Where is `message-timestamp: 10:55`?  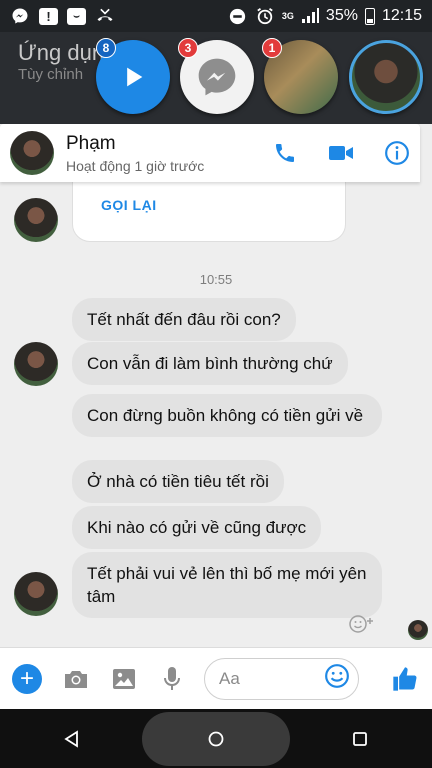 message-timestamp: 10:55 is located at coordinates (216, 279).